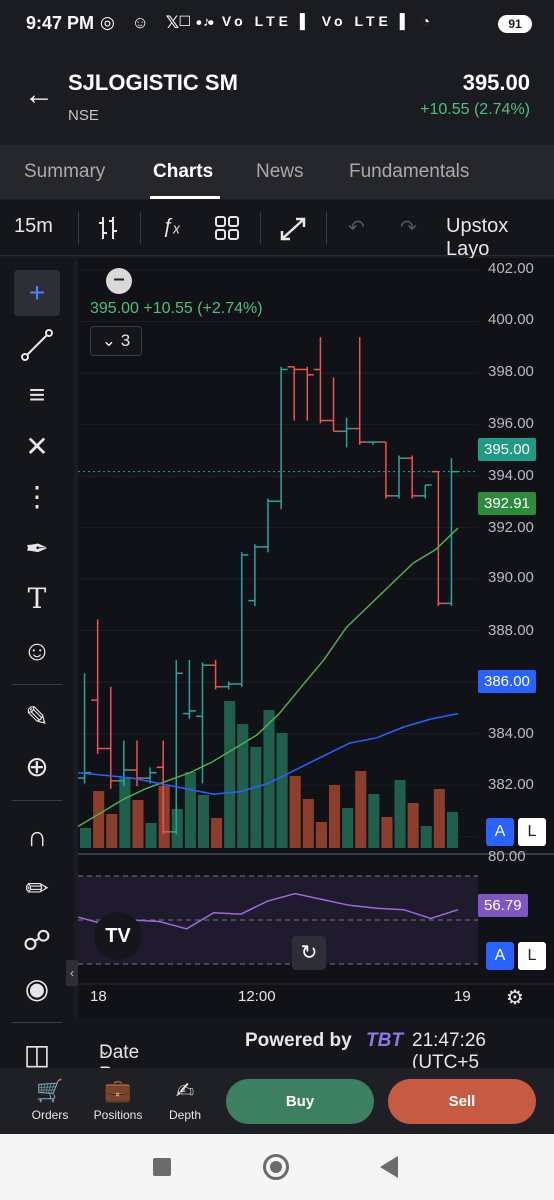 This screenshot has width=554, height=1200. I want to click on bar-style-icon, so click(108, 231).